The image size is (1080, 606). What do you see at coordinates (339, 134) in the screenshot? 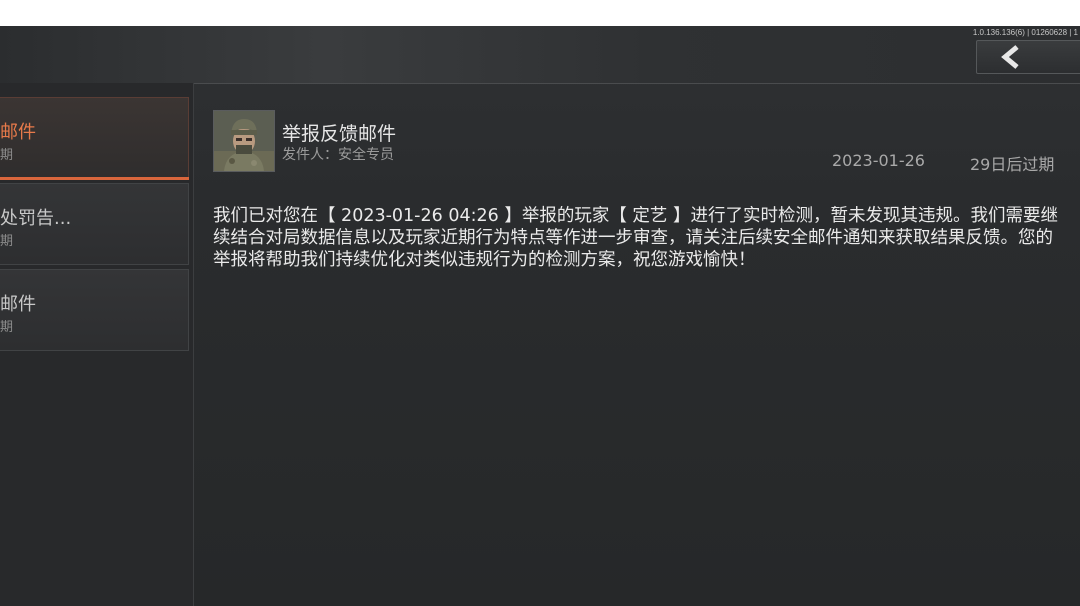
I see `mail-subject: 举报反馈邮件` at bounding box center [339, 134].